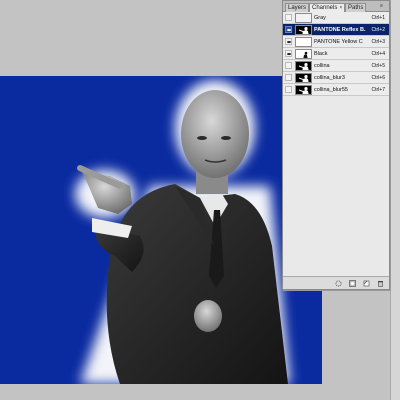  What do you see at coordinates (329, 78) in the screenshot?
I see `channel-name: collina_blur3` at bounding box center [329, 78].